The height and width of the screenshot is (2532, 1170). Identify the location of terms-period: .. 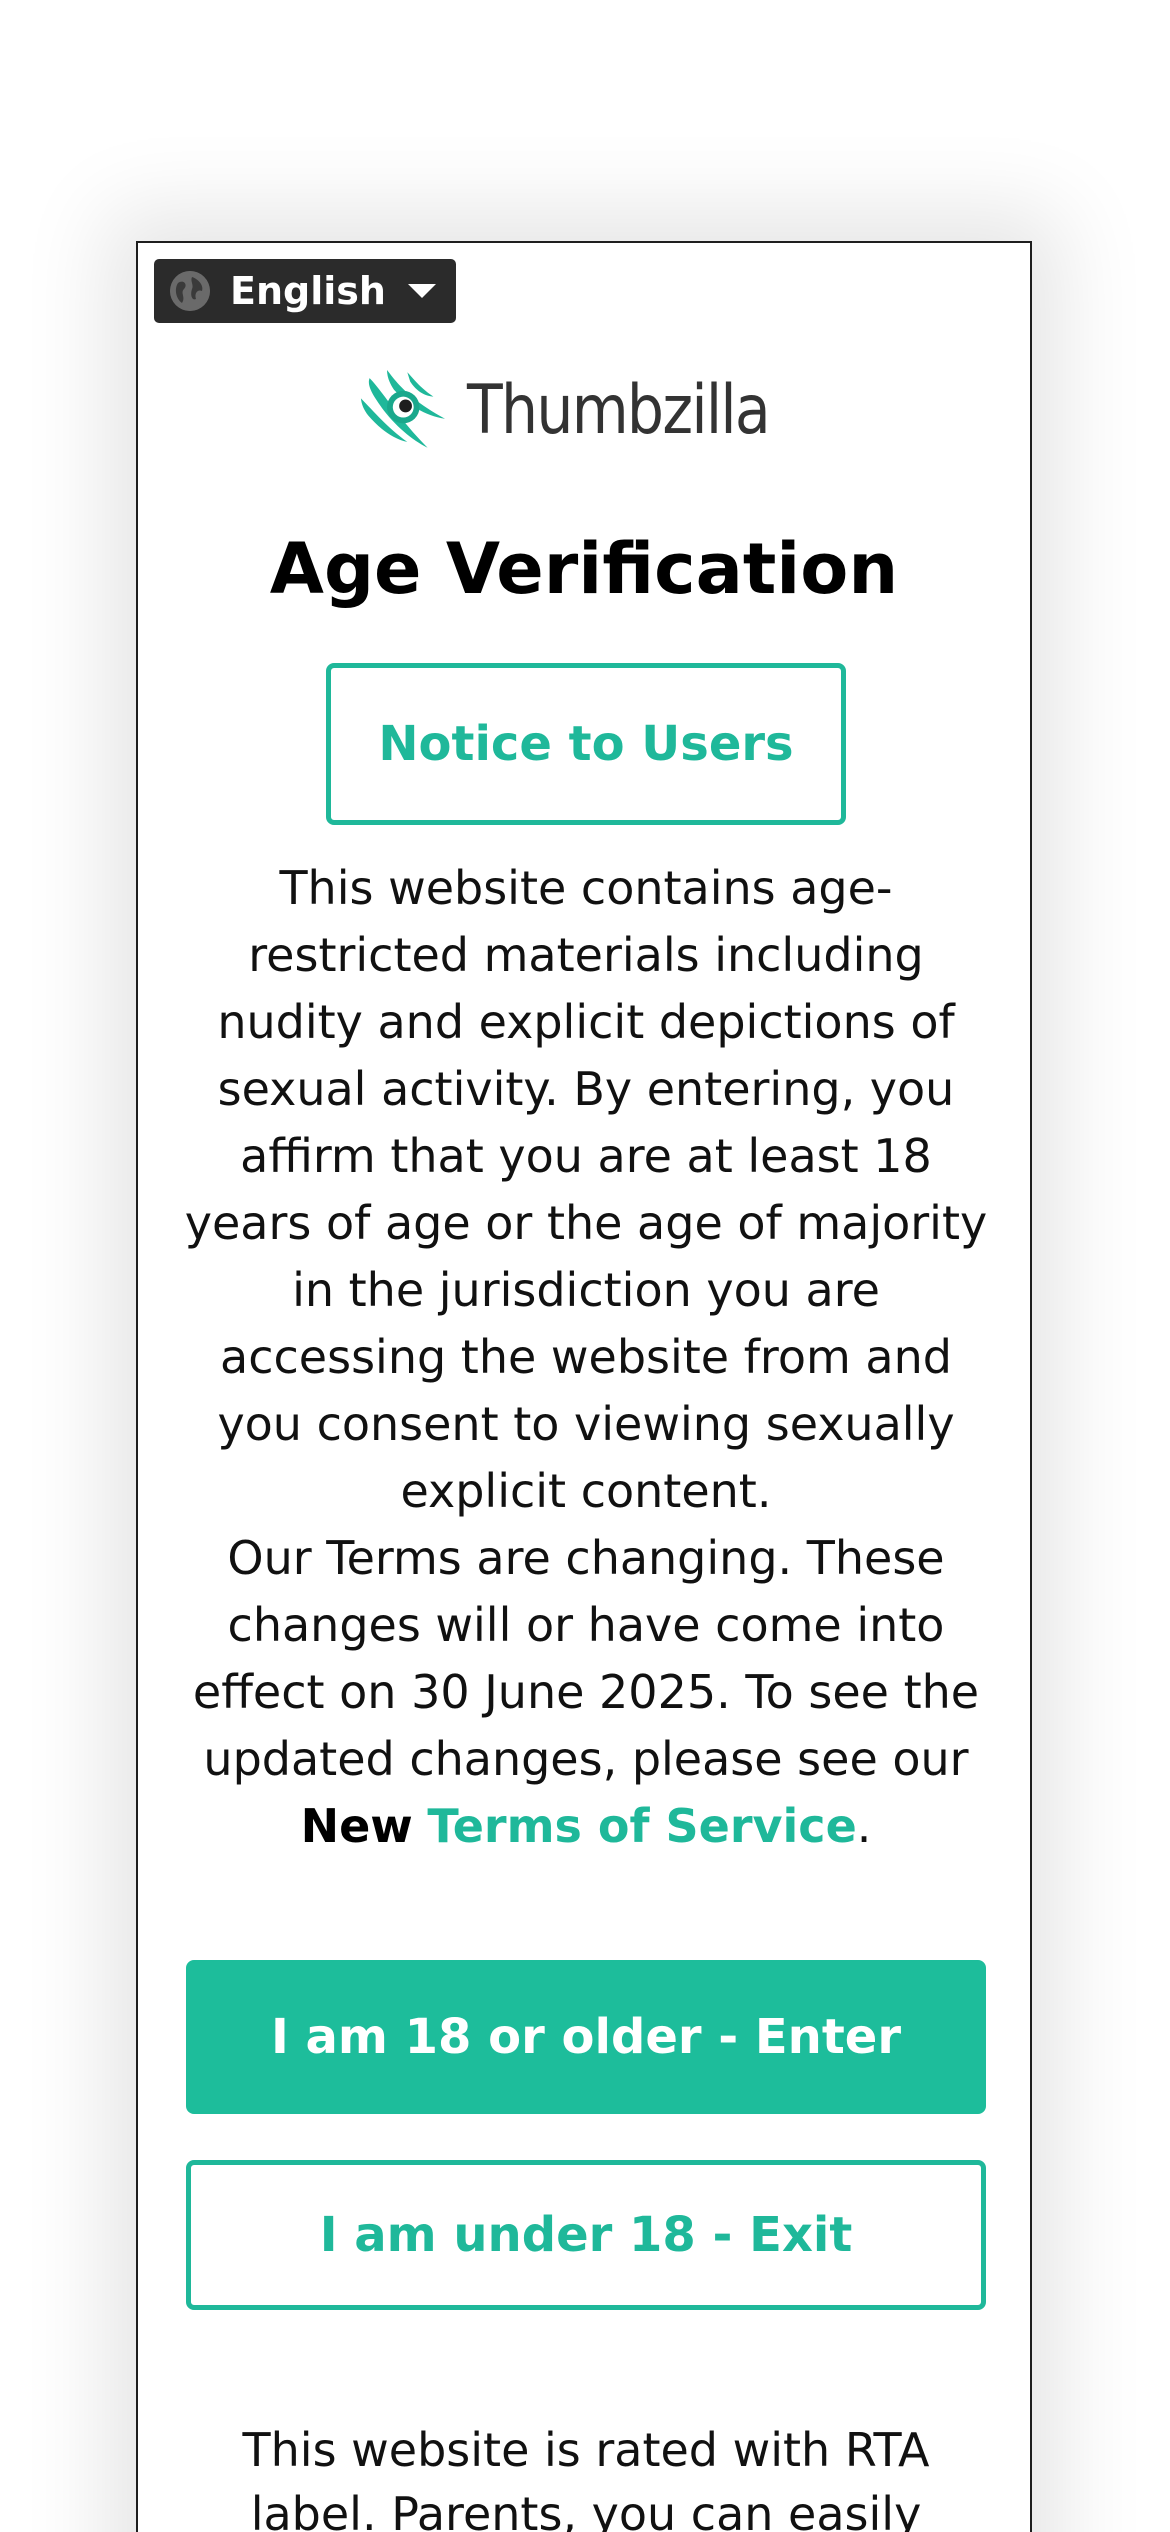
(864, 1826).